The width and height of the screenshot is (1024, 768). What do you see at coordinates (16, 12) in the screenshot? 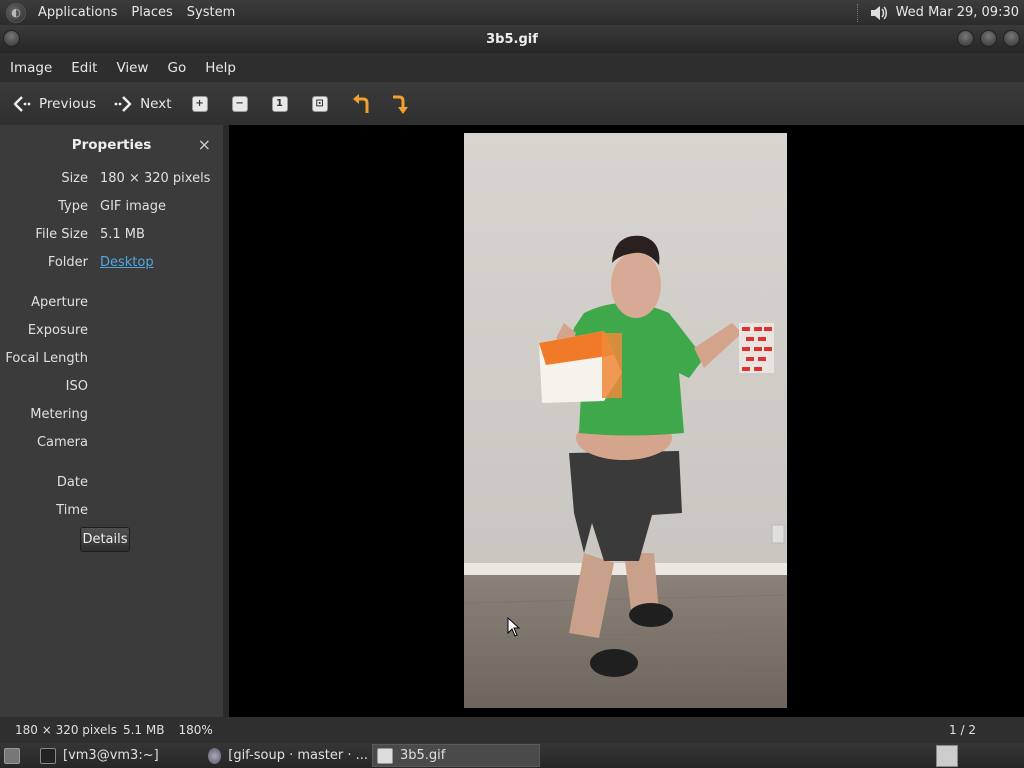
I see `distro-logo-icon: ◐` at bounding box center [16, 12].